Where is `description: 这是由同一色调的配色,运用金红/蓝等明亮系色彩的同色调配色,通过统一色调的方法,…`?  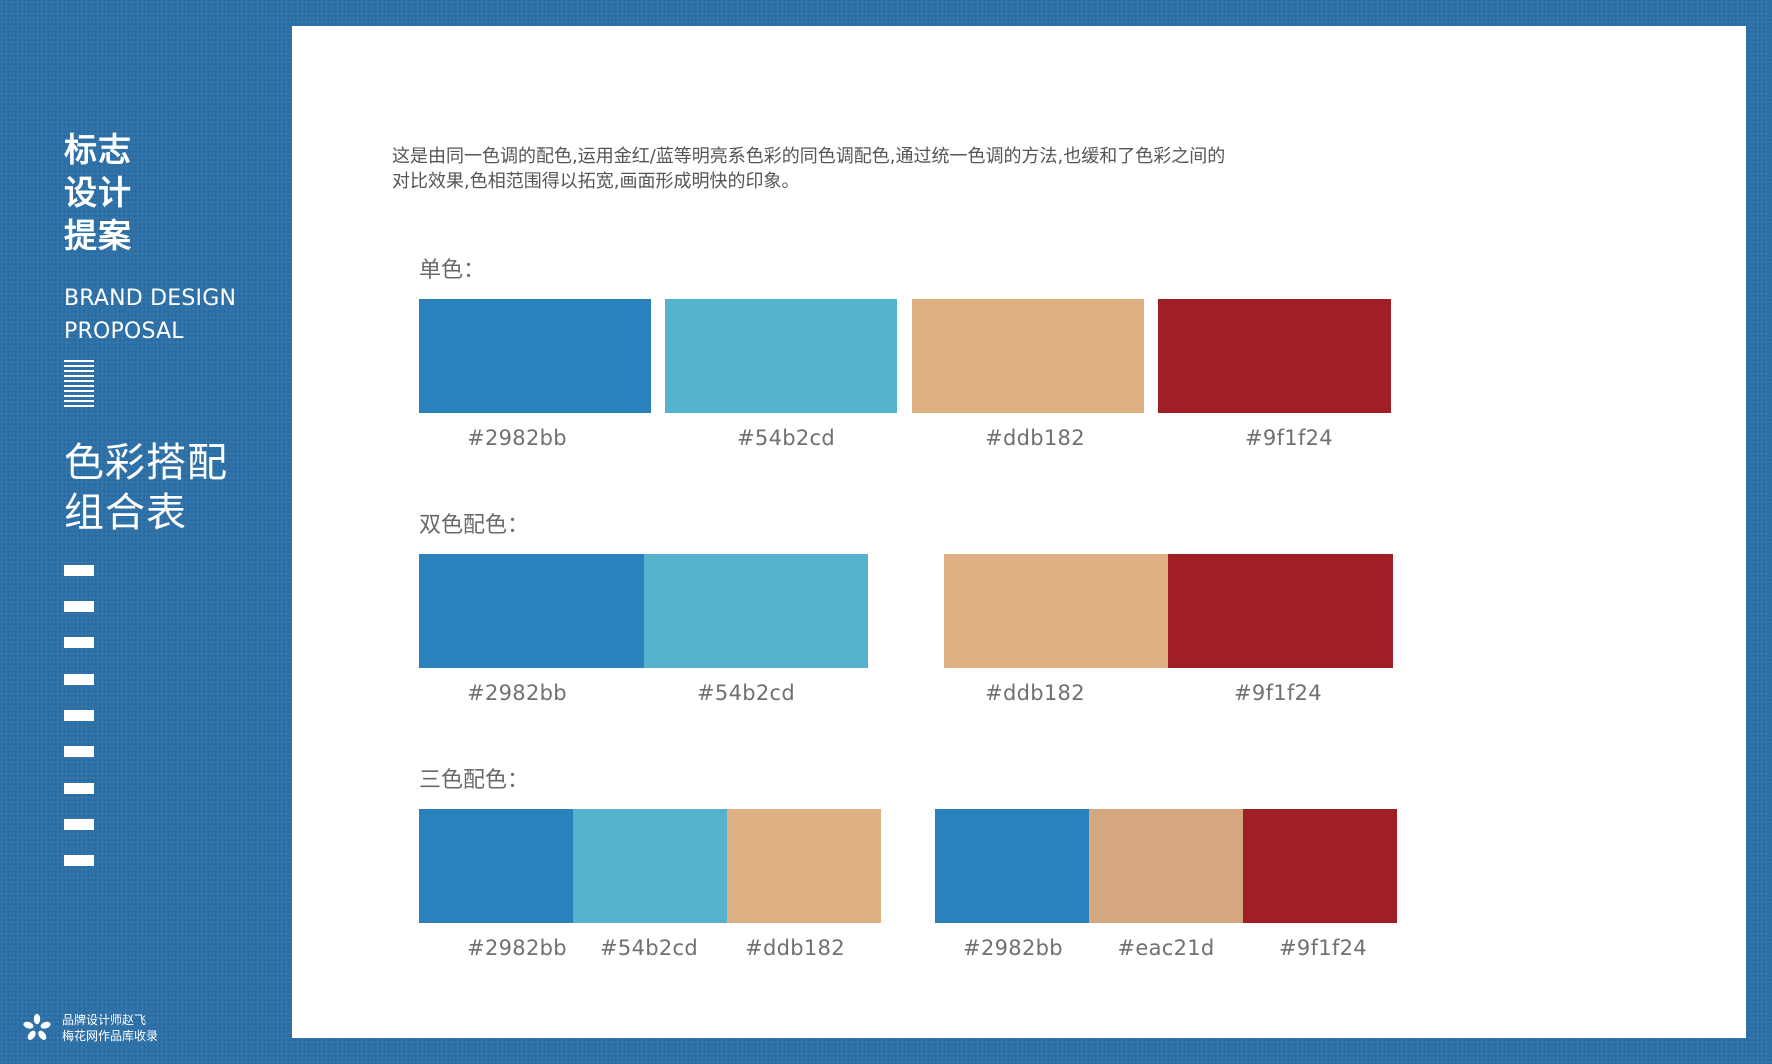 description: 这是由同一色调的配色,运用金红/蓝等明亮系色彩的同色调配色,通过统一色调的方法,… is located at coordinates (892, 169).